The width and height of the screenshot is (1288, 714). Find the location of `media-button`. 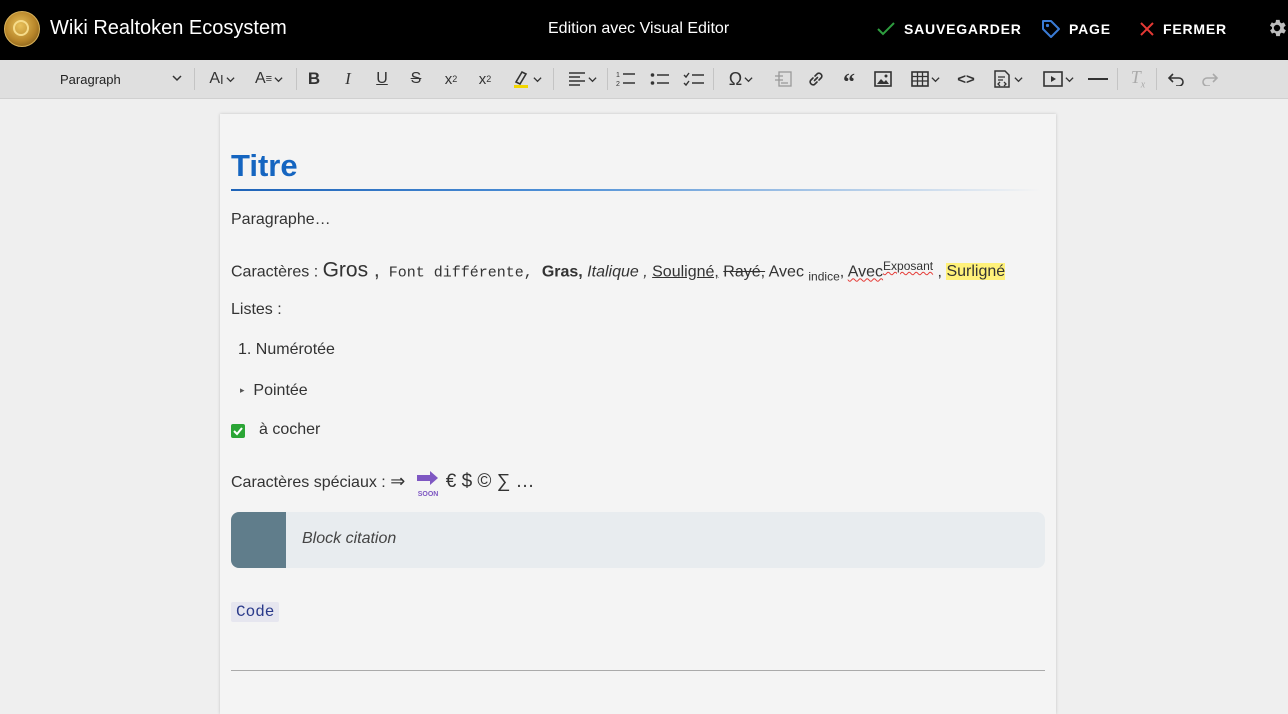

media-button is located at coordinates (1058, 79).